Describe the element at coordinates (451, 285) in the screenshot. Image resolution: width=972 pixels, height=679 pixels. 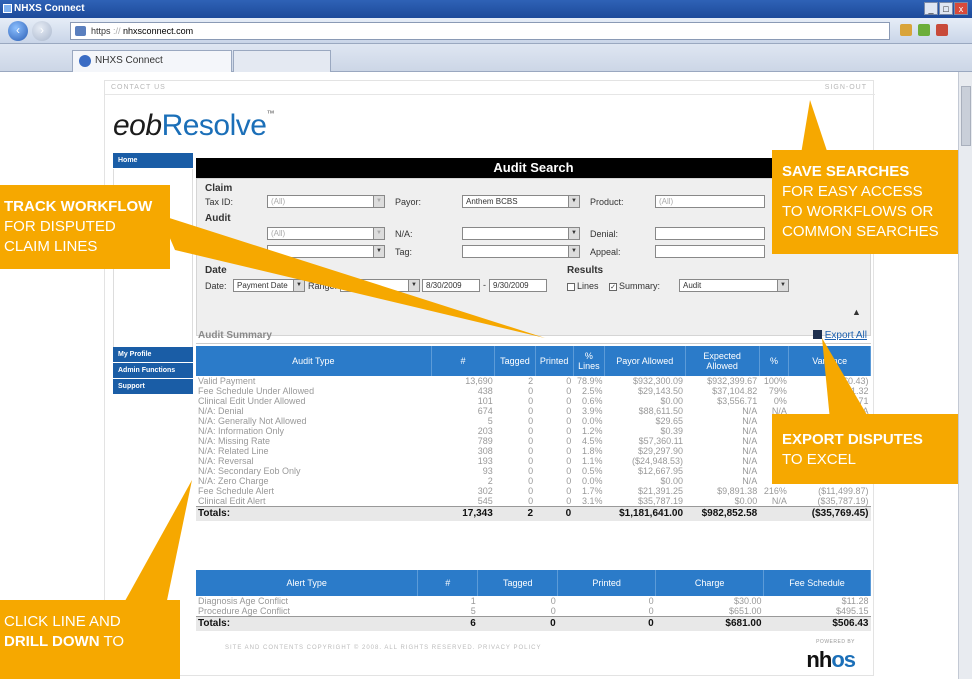
I see `range-from-input: 8/30/2009` at that location.